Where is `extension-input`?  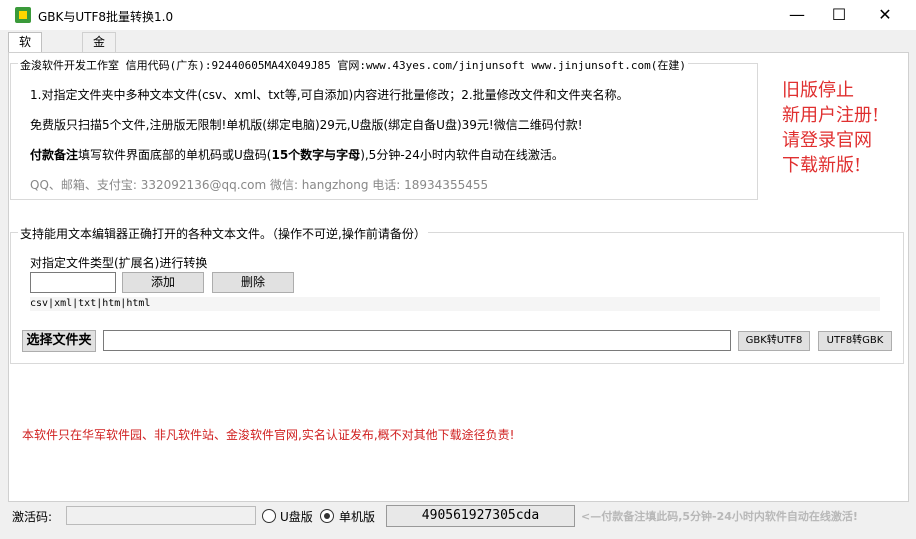
extension-input is located at coordinates (73, 282).